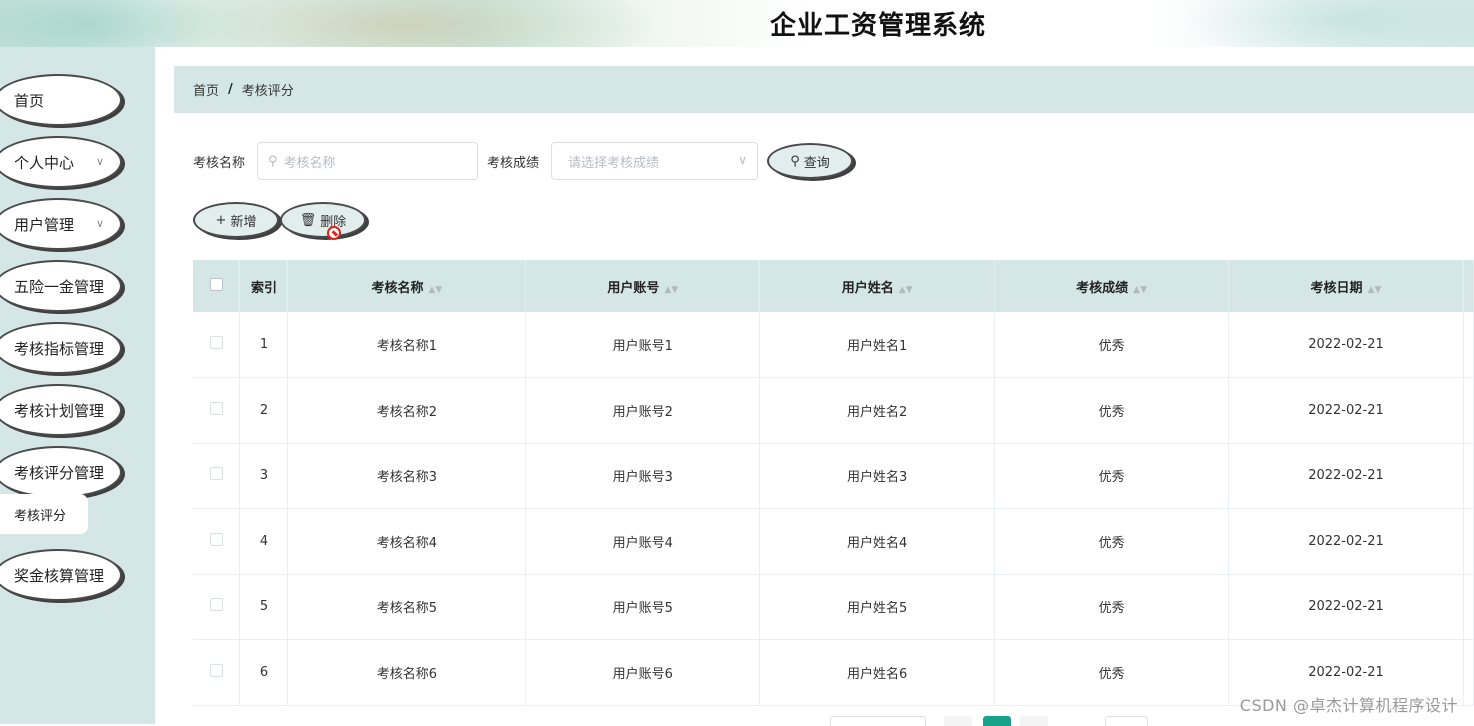 Image resolution: width=1474 pixels, height=726 pixels. I want to click on table-row: 1 考核名称1 用户账号1 用户姓名1 优秀 2022-02-21, so click(833, 345).